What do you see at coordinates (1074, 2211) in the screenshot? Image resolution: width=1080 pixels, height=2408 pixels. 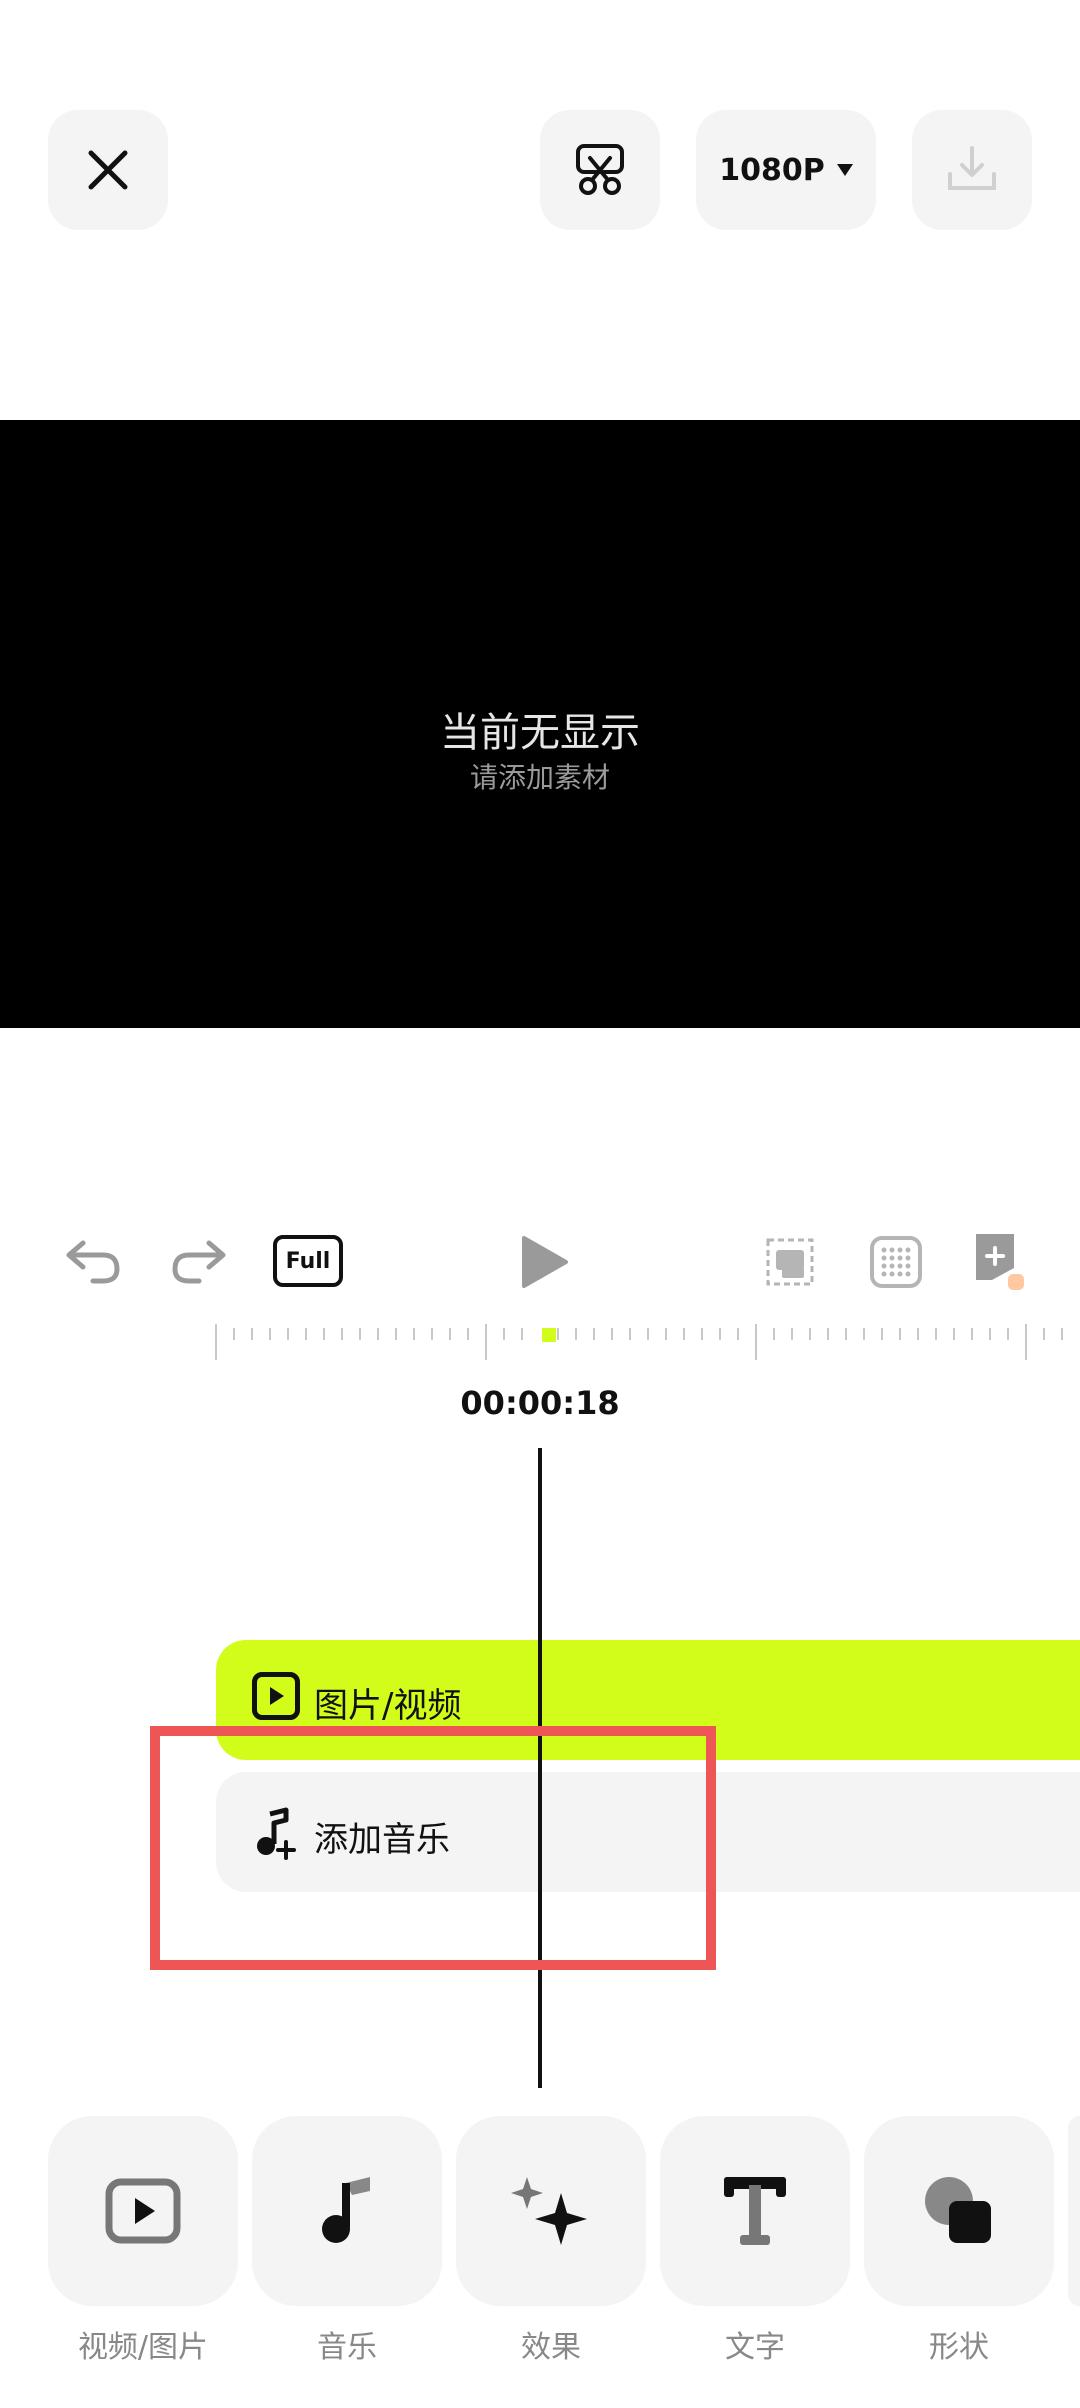 I see `tab-more-partial` at bounding box center [1074, 2211].